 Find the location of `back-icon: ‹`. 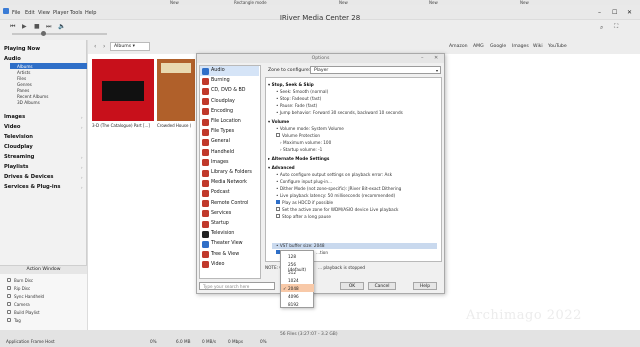

back-icon: ‹ is located at coordinates (95, 46).